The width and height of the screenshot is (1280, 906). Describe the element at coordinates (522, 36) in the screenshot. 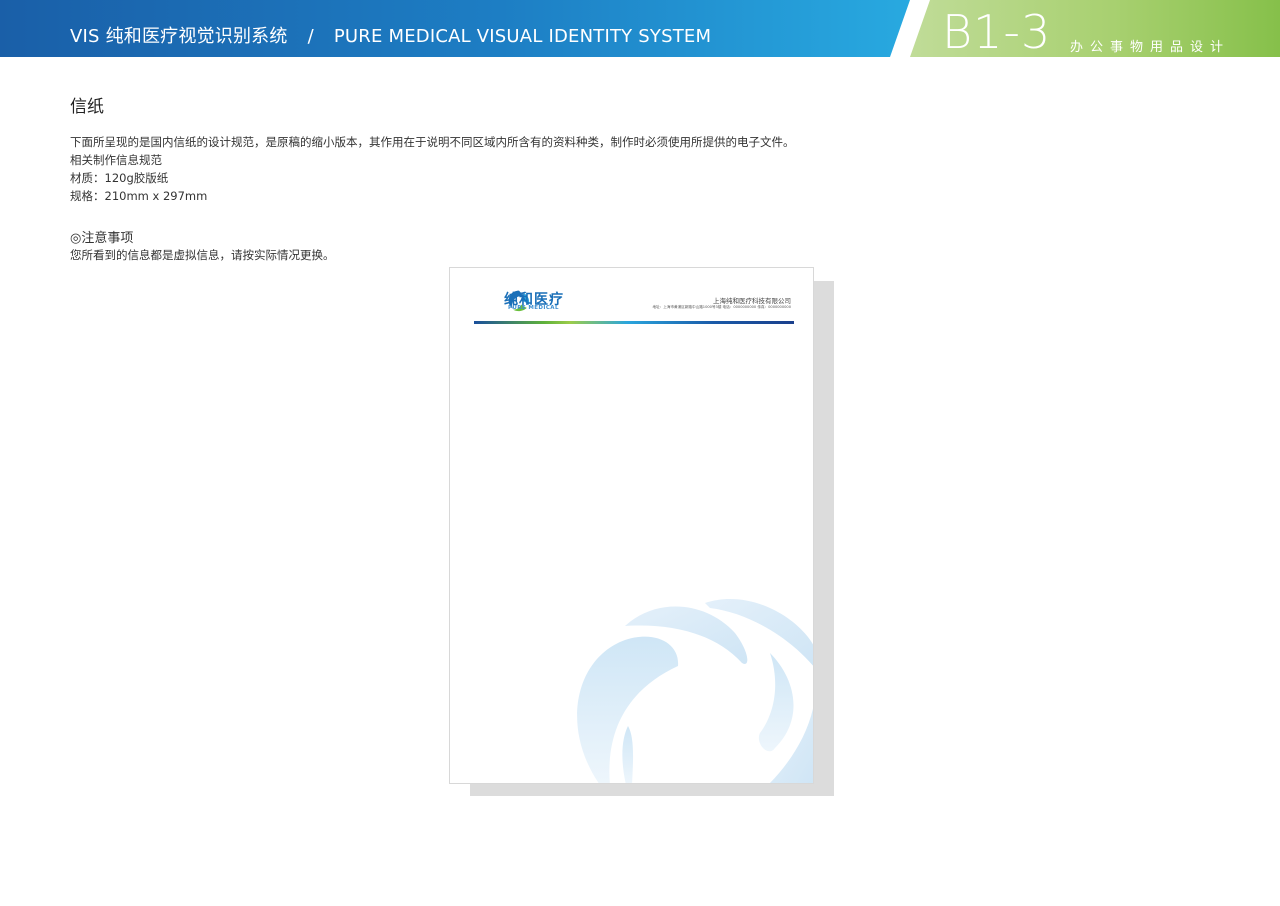

I see `header-title-en: PURE MEDICAL VISUAL IDENTITY SYSTEM` at that location.